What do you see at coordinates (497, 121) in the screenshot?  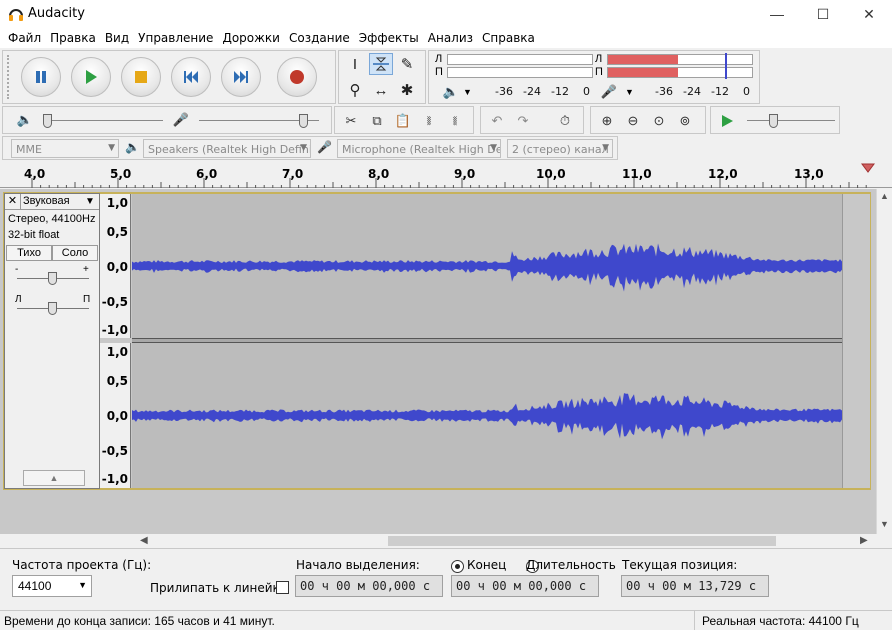 I see `undo-icon: ↶` at bounding box center [497, 121].